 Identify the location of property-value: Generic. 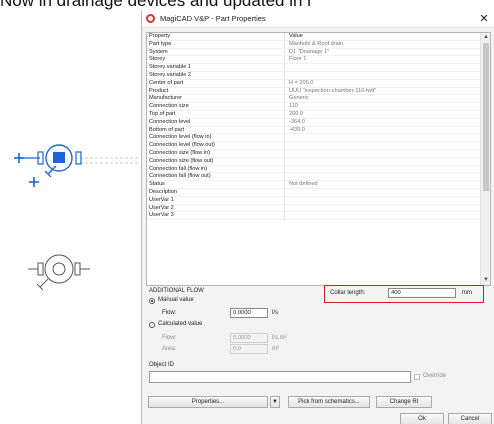
(383, 98).